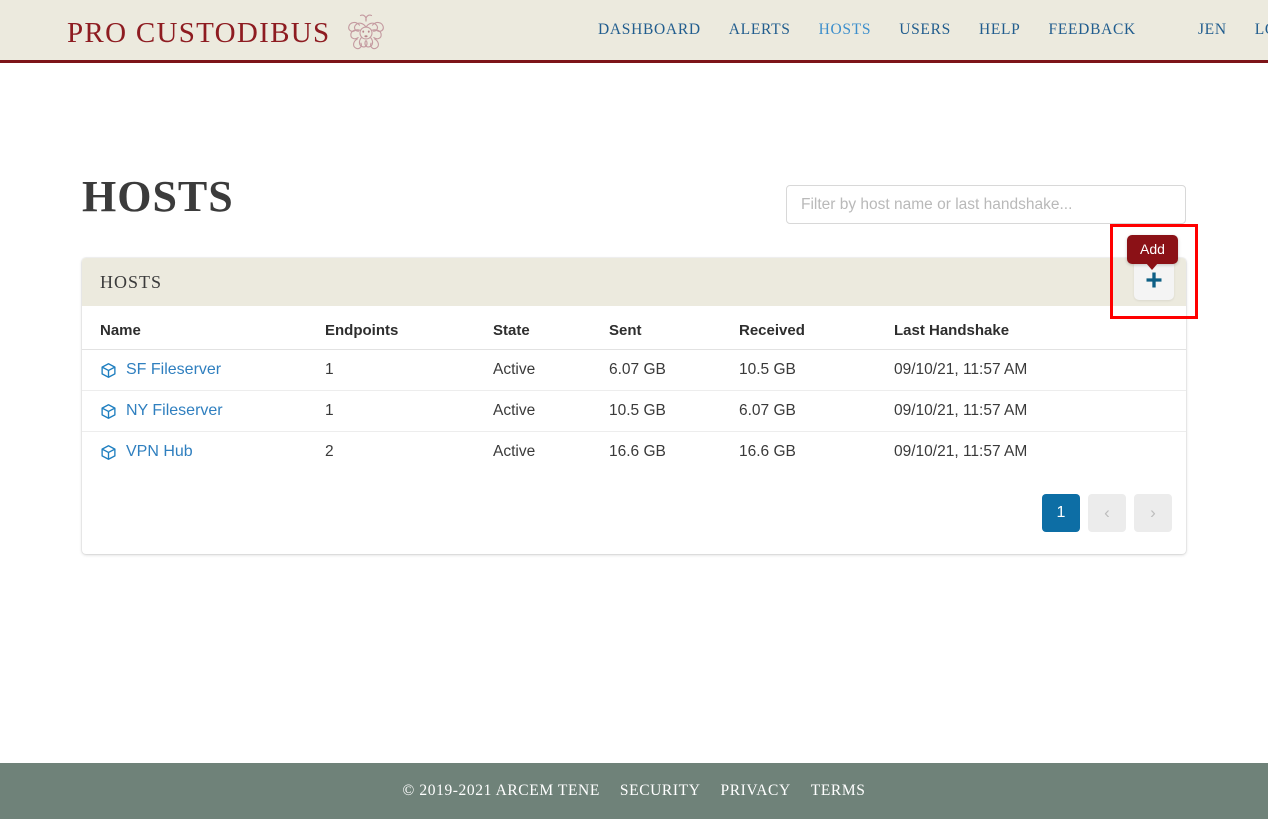 The image size is (1268, 819). What do you see at coordinates (1152, 252) in the screenshot?
I see `add-tooltip: Add` at bounding box center [1152, 252].